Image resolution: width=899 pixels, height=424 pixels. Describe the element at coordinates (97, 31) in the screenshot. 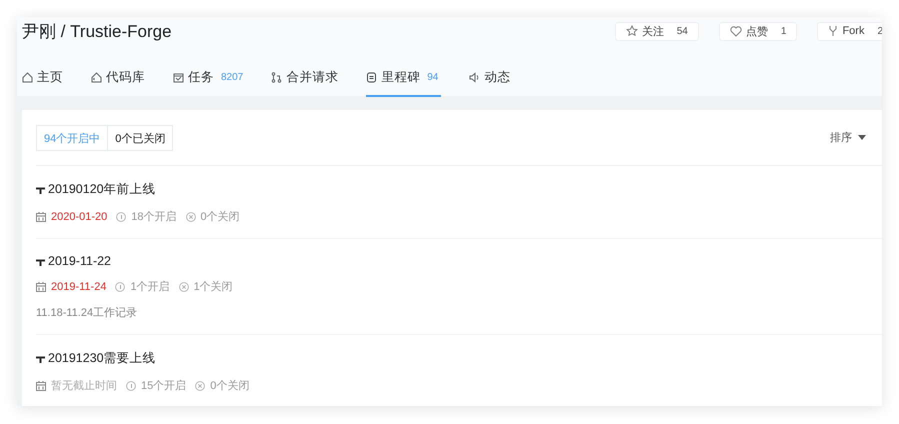

I see `repo-title: 尹刚 / Trustie-Forge` at that location.